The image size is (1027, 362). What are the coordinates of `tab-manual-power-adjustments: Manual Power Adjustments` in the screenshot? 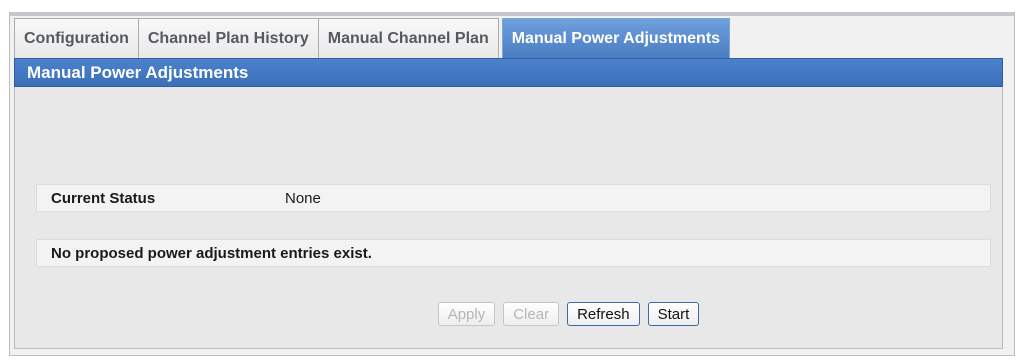 It's located at (616, 38).